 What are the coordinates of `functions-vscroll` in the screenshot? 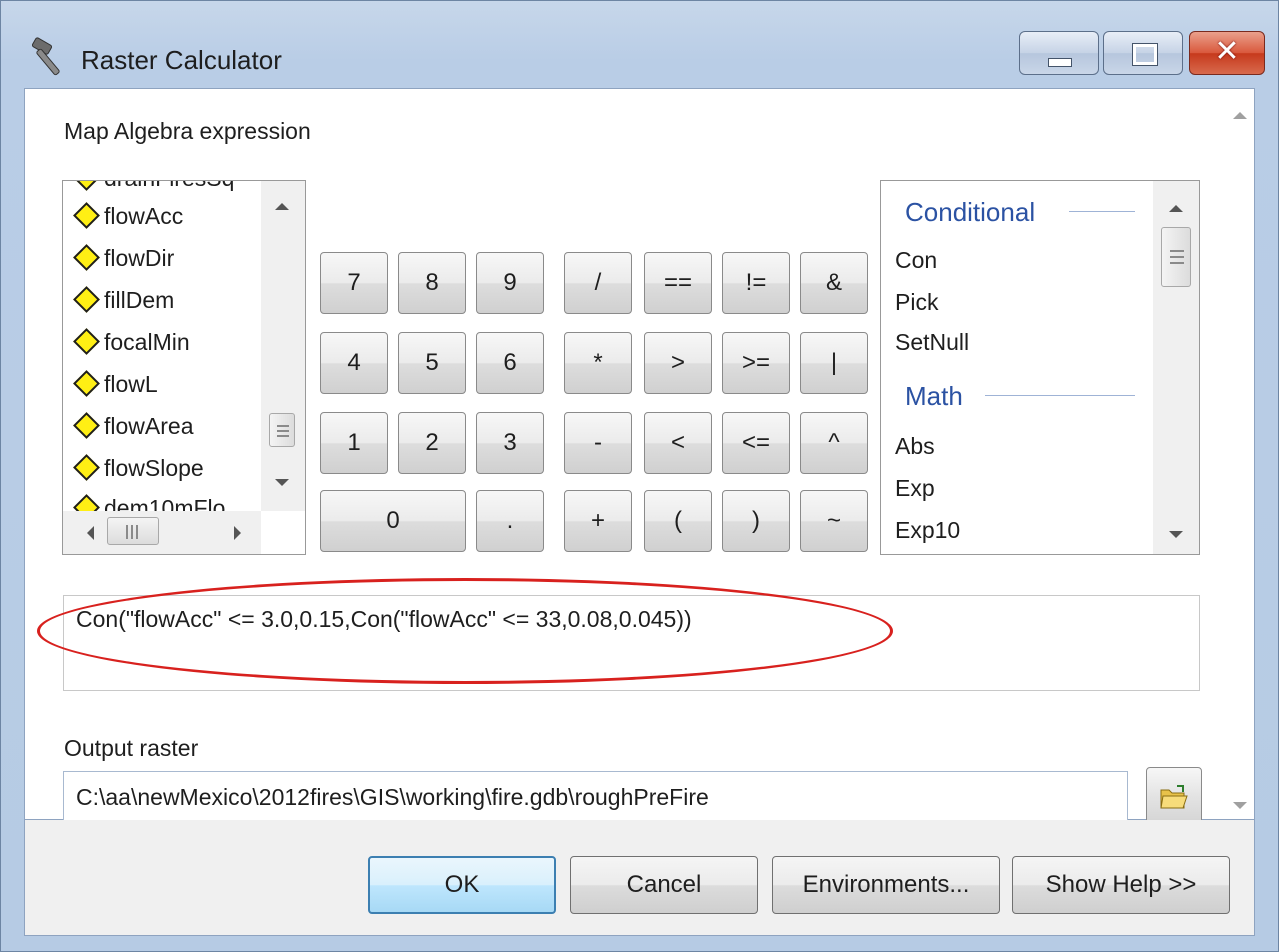 It's located at (1176, 367).